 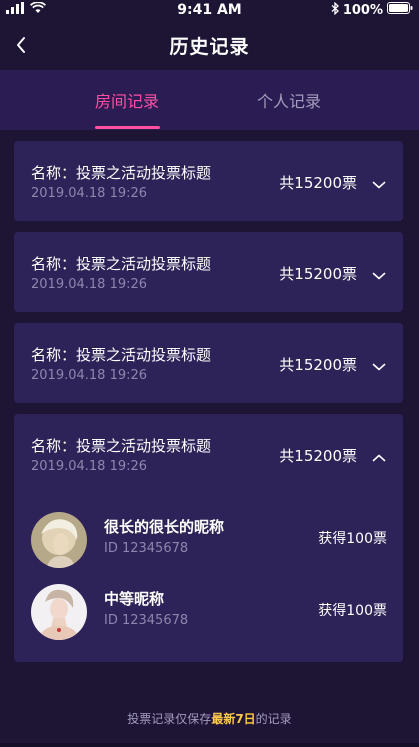 I want to click on member-row: 很长的很长的昵称 ID 12345678 获得100票, so click(x=208, y=540).